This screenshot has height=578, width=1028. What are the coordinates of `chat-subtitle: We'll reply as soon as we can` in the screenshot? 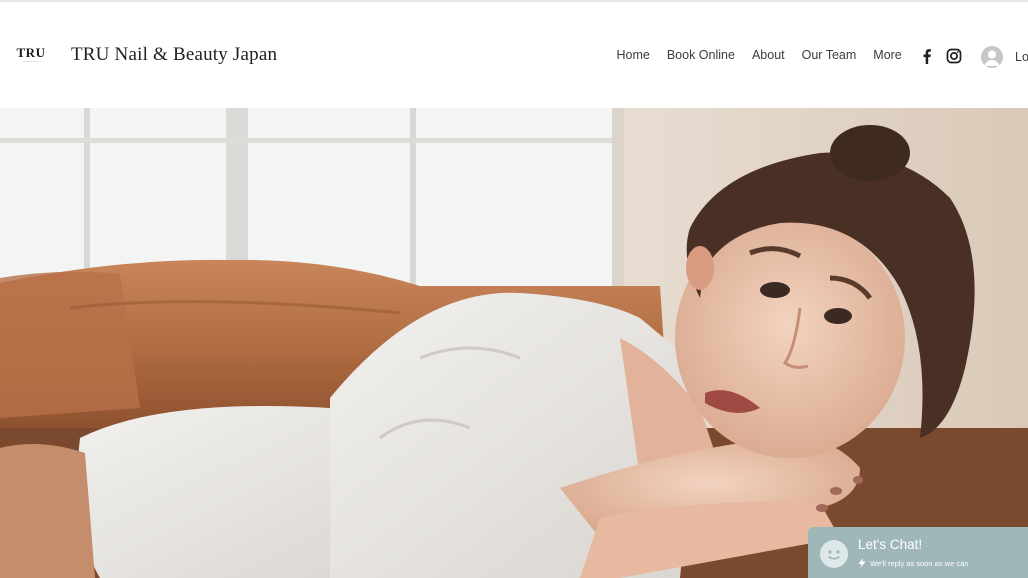 It's located at (919, 563).